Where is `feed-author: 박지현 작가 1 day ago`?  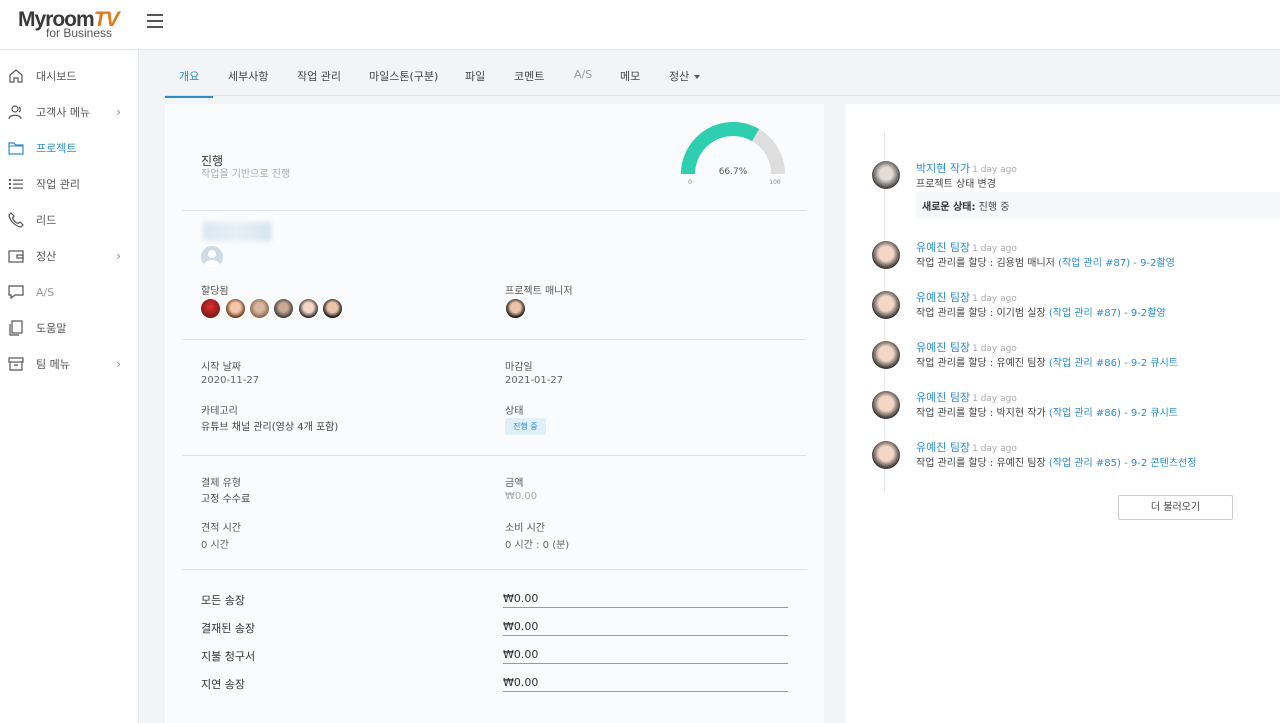
feed-author: 박지현 작가 1 day ago is located at coordinates (966, 168).